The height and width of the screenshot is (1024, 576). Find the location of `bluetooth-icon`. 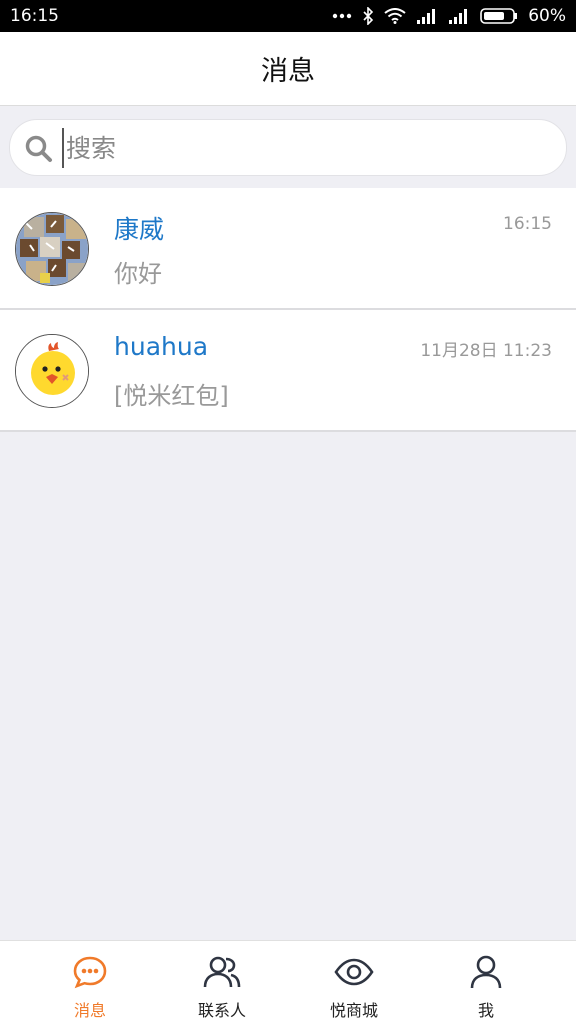

bluetooth-icon is located at coordinates (368, 16).